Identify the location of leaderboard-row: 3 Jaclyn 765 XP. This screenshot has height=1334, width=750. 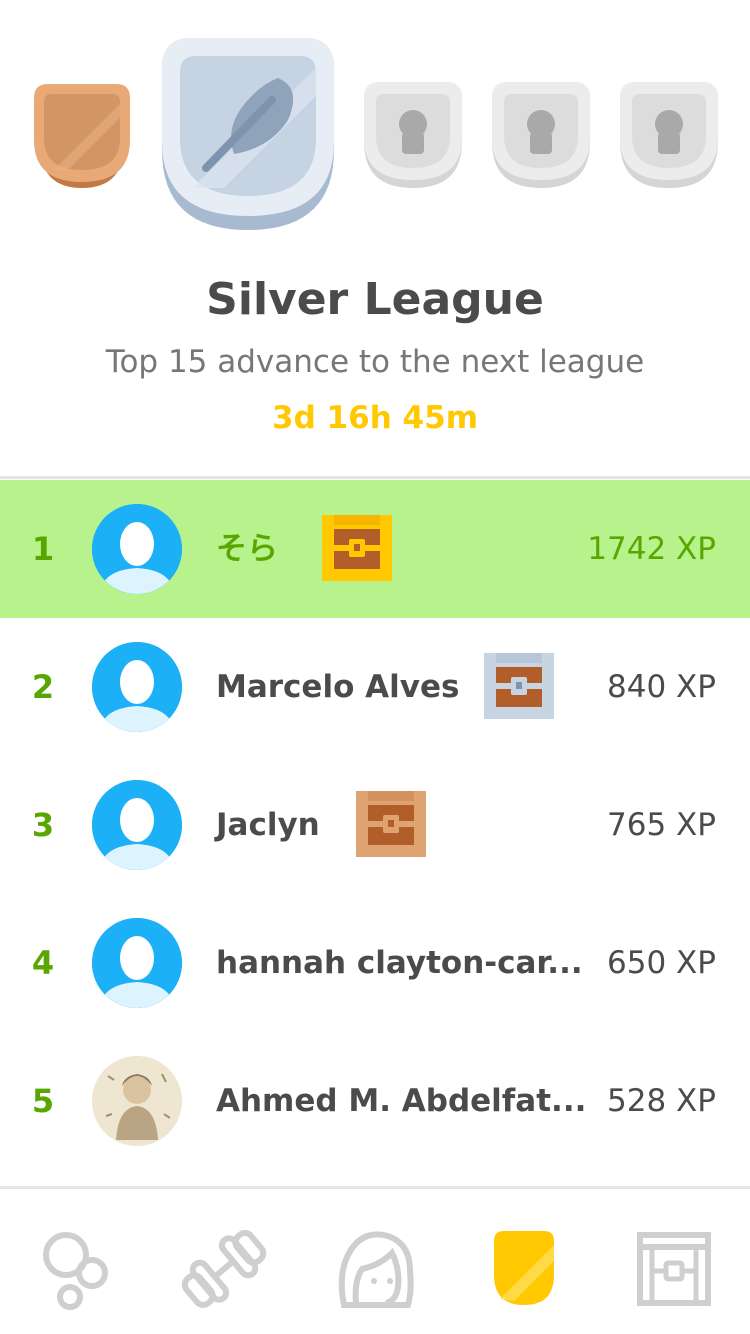
(375, 825).